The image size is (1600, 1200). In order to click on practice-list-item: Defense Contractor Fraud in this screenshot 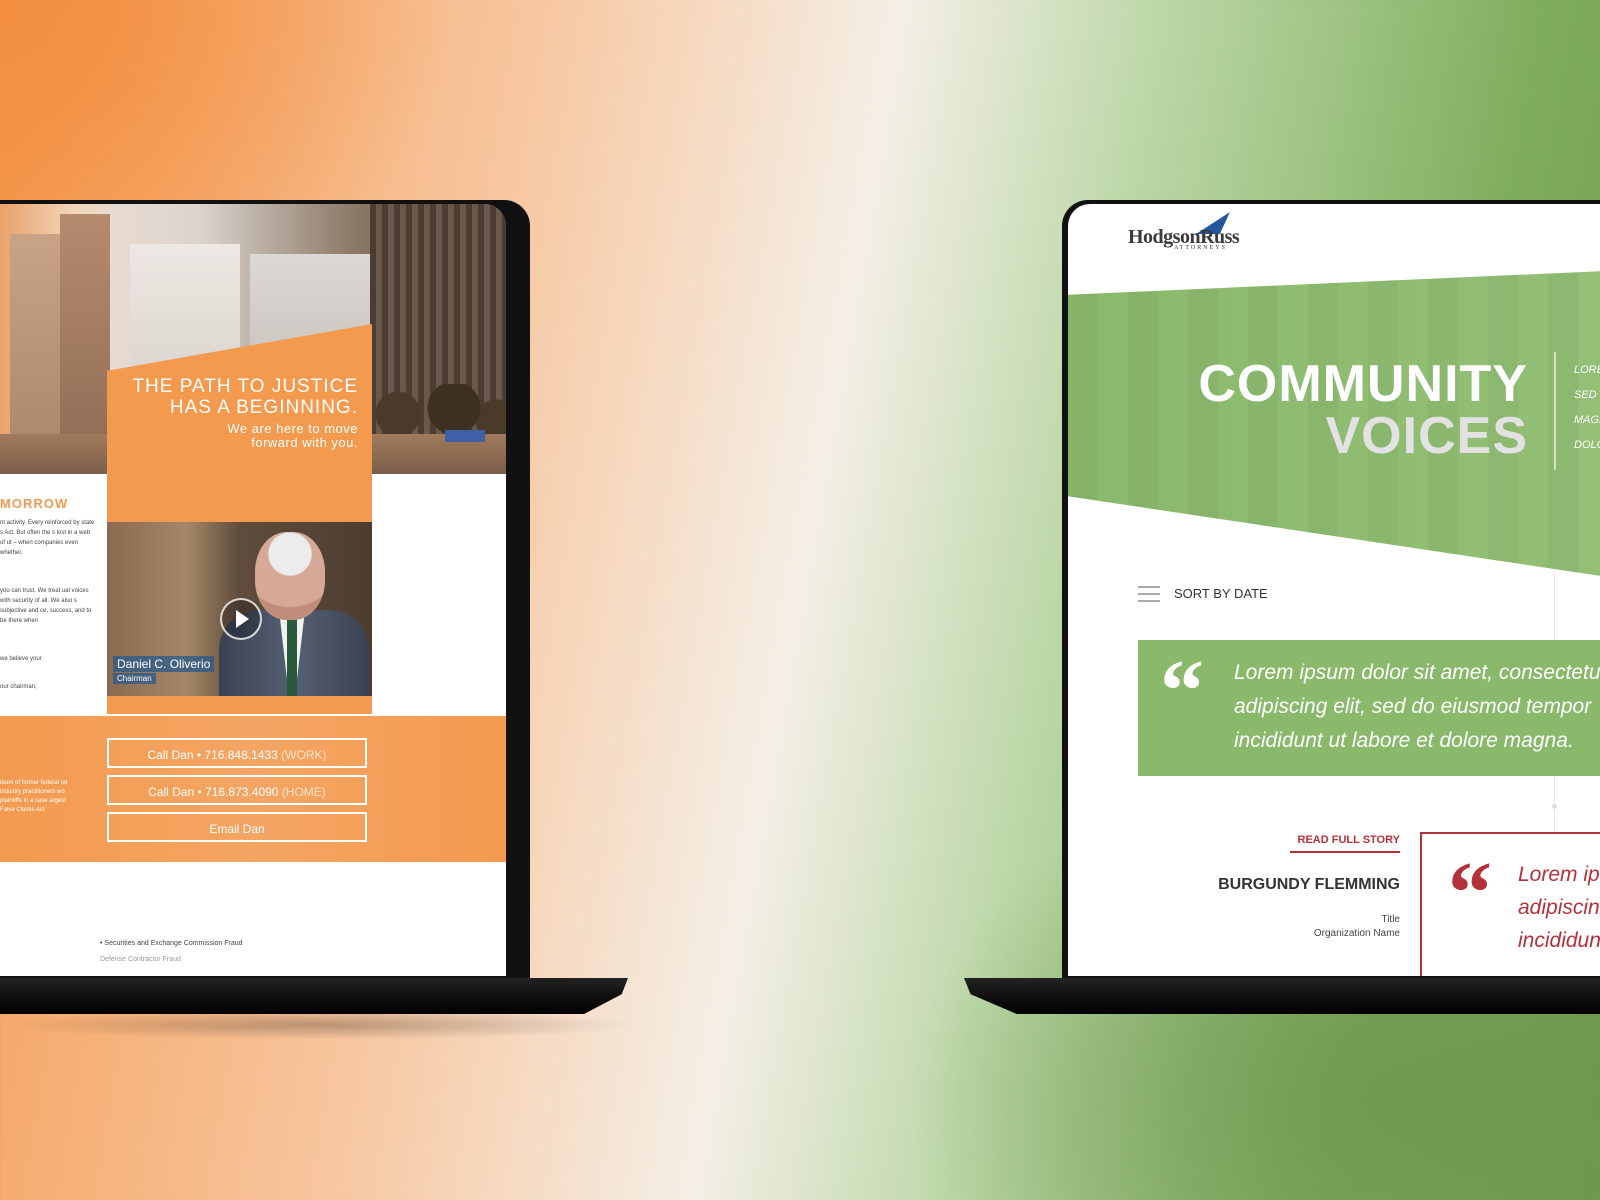, I will do `click(140, 959)`.